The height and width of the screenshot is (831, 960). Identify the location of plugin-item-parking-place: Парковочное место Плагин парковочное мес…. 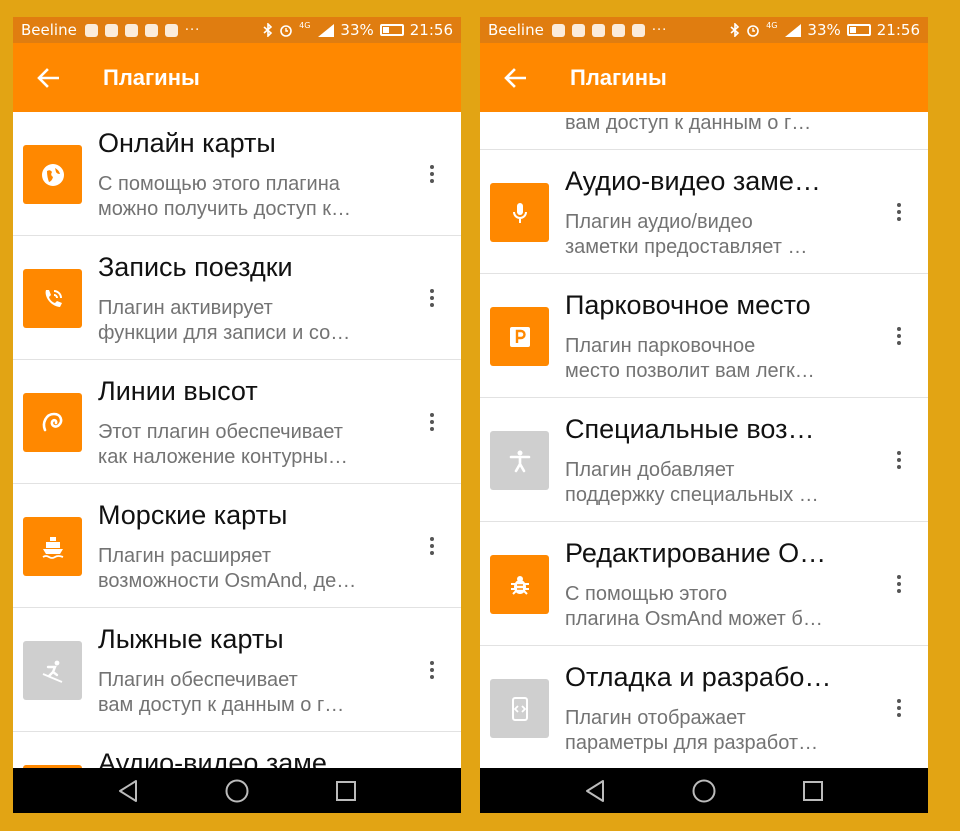
(704, 336).